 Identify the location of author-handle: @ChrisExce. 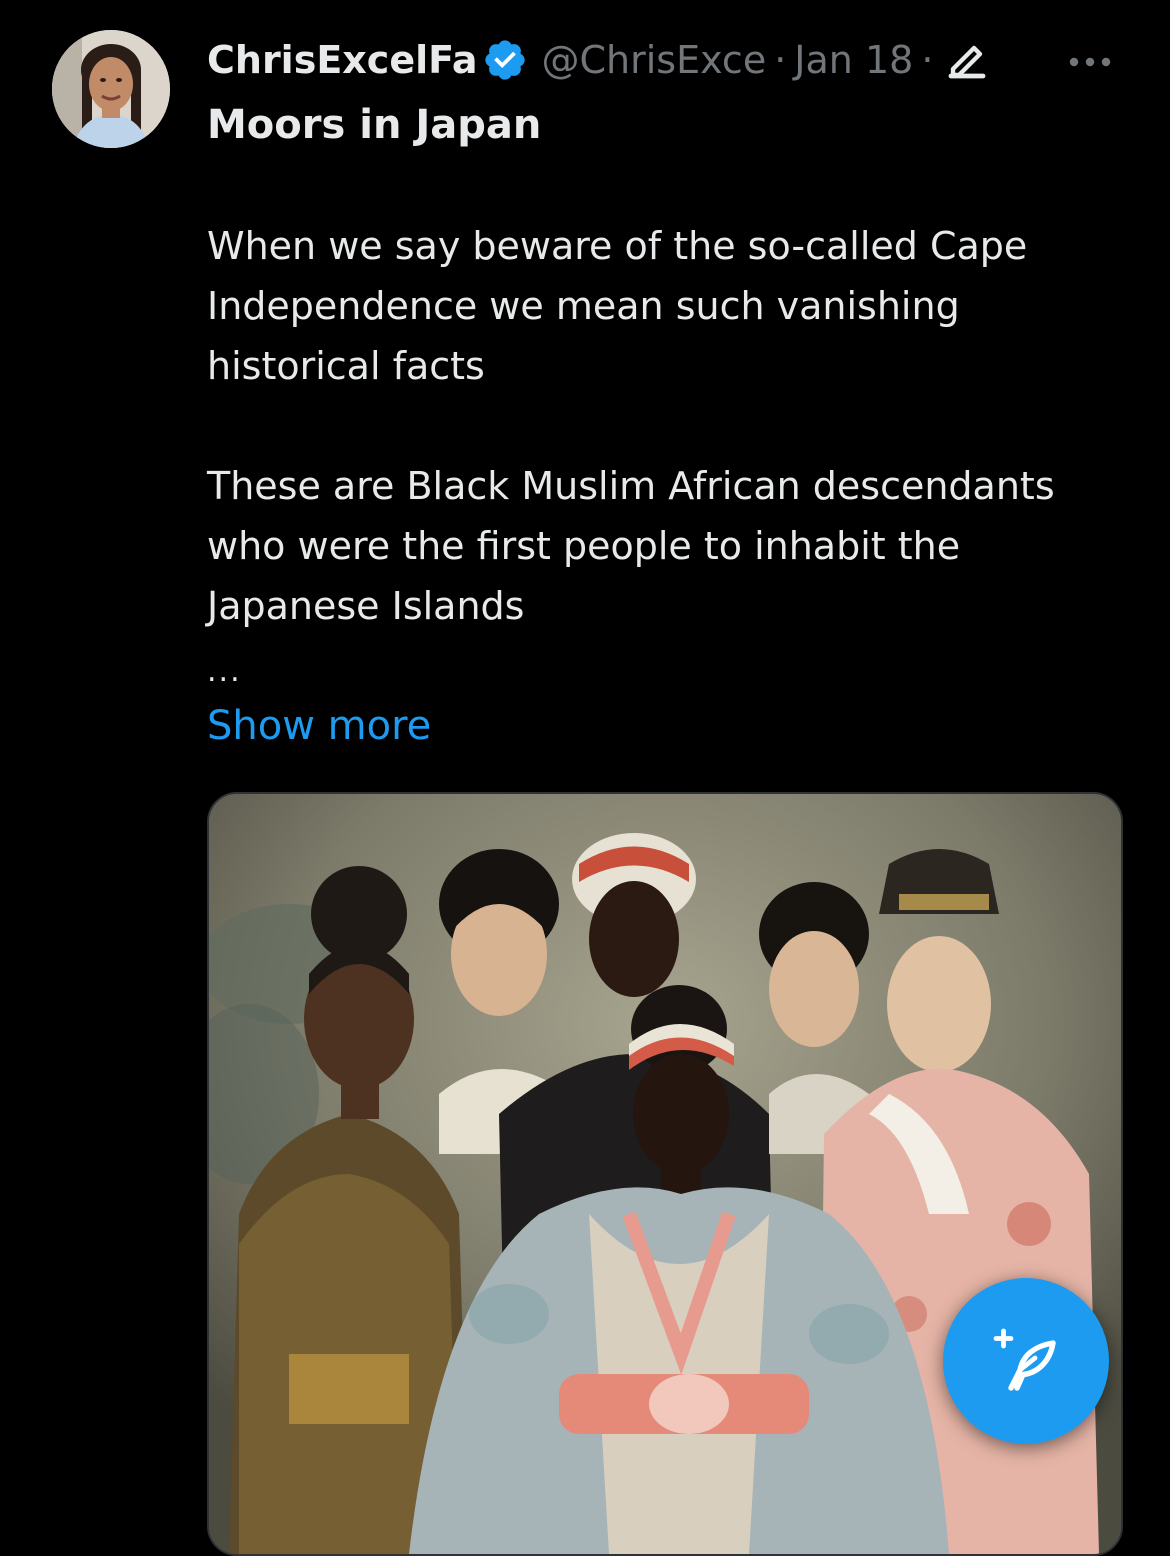
(654, 60).